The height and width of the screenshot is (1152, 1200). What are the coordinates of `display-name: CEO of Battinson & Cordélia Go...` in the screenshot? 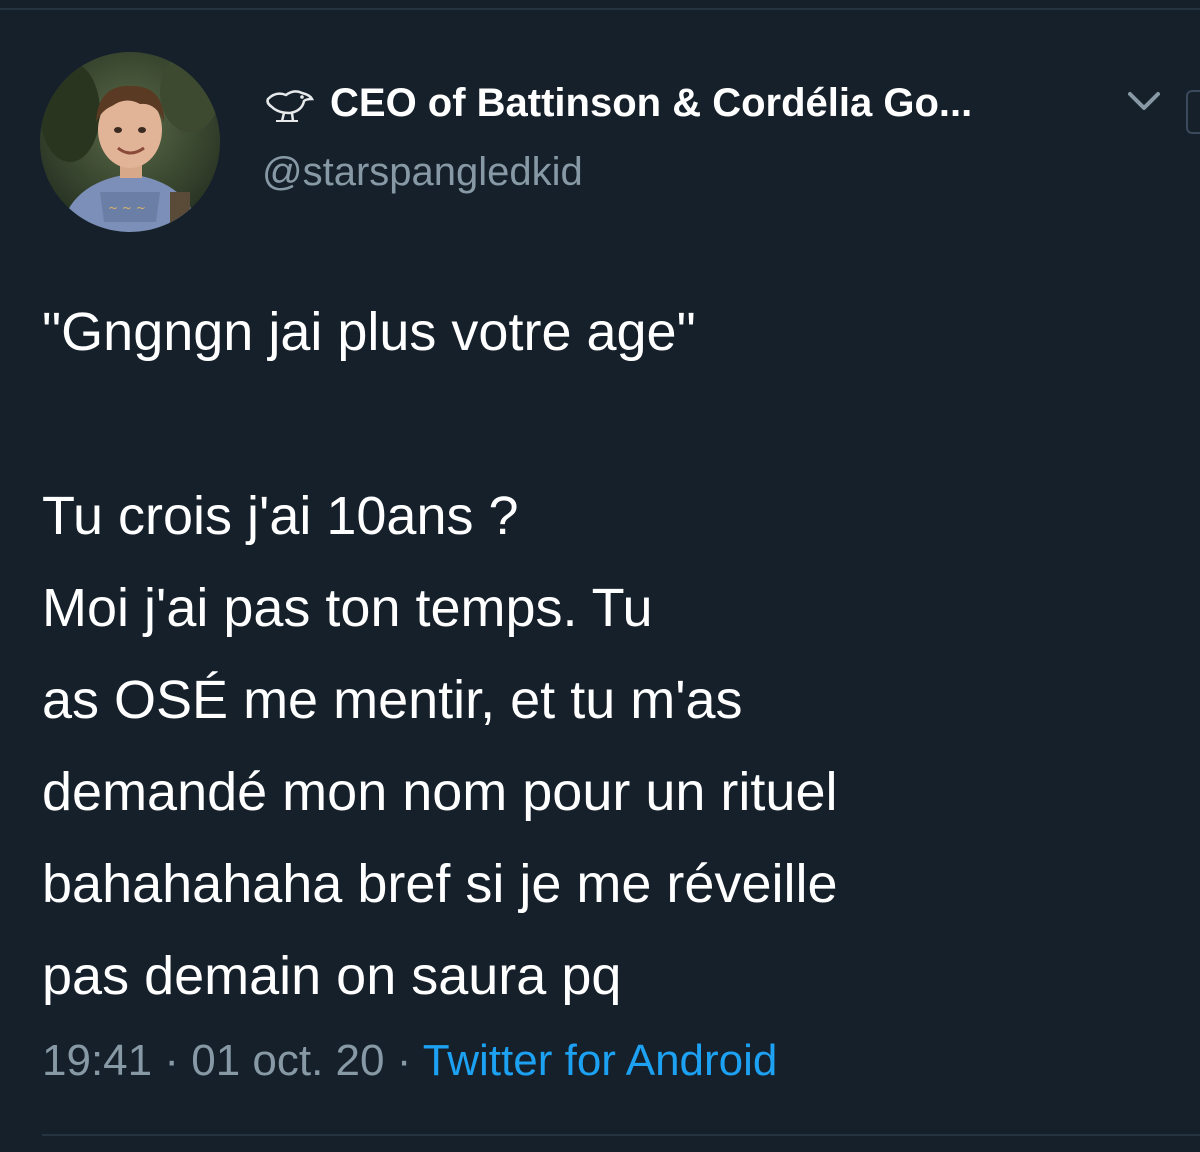 It's located at (651, 103).